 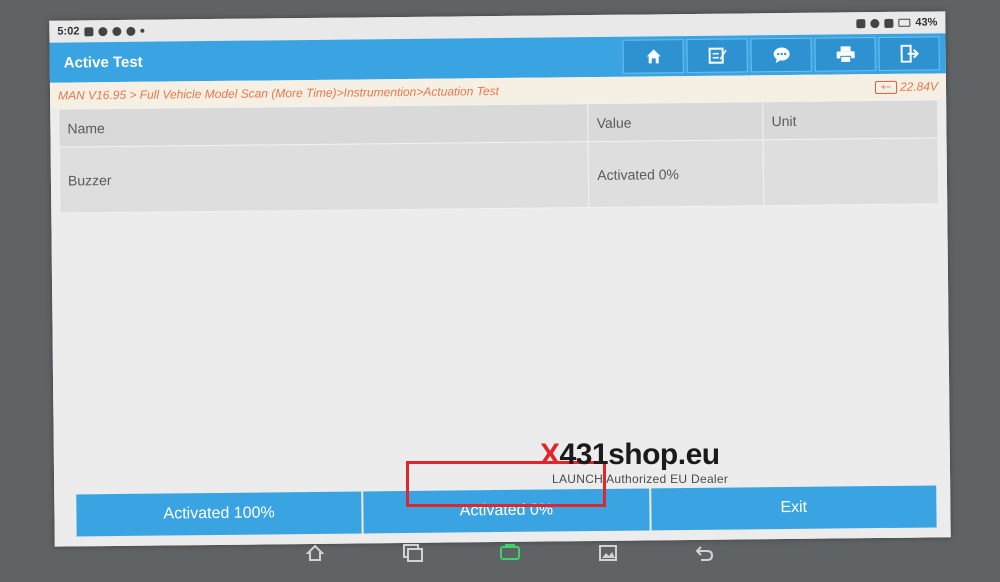 I want to click on column-header-unit: Unit, so click(x=850, y=119).